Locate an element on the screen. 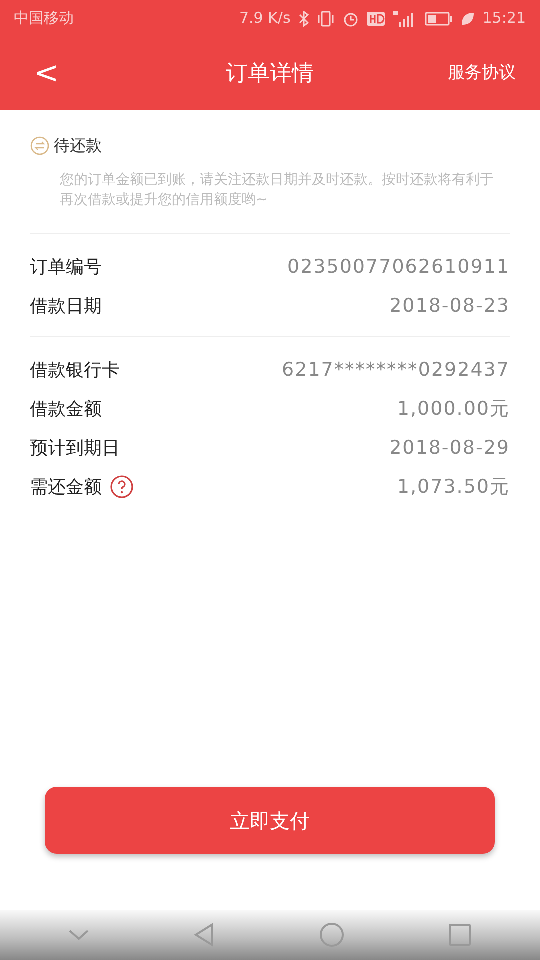  hd-icon is located at coordinates (375, 19).